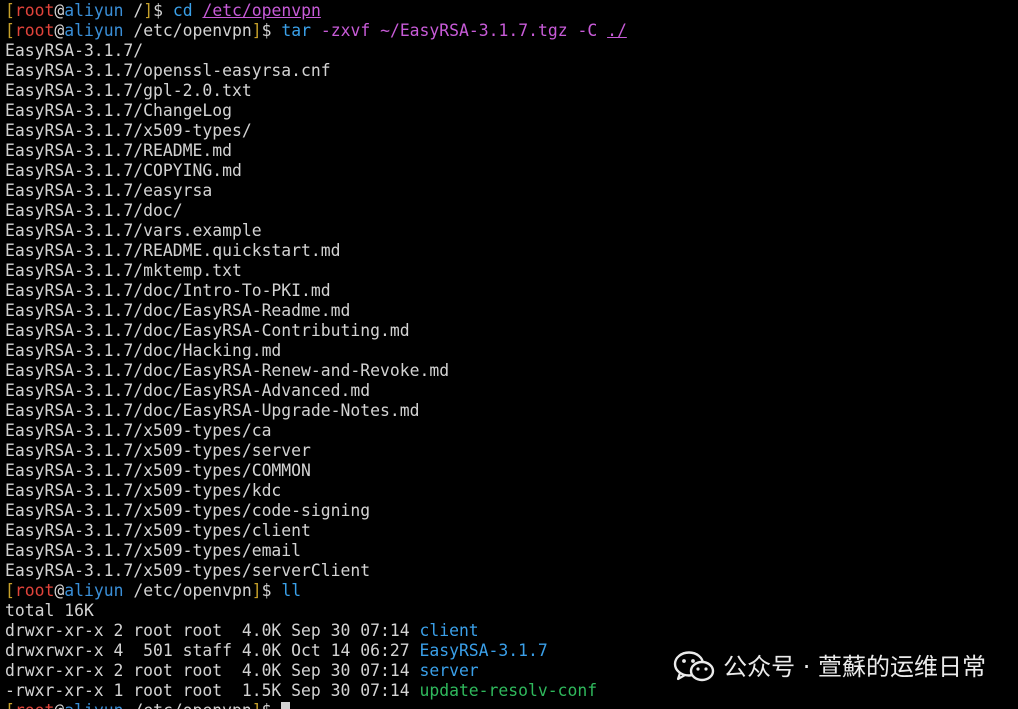  I want to click on ll-entry-meta: drwxrwxr-x 4 501 staff 4.0K Oct 14 06:27, so click(212, 650).